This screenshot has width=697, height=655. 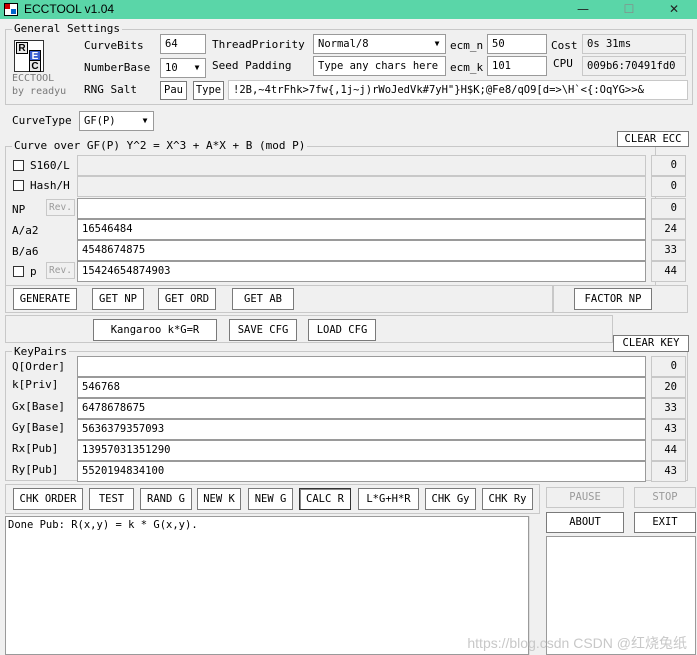 What do you see at coordinates (60, 207) in the screenshot?
I see `np-rev-button: Rev.` at bounding box center [60, 207].